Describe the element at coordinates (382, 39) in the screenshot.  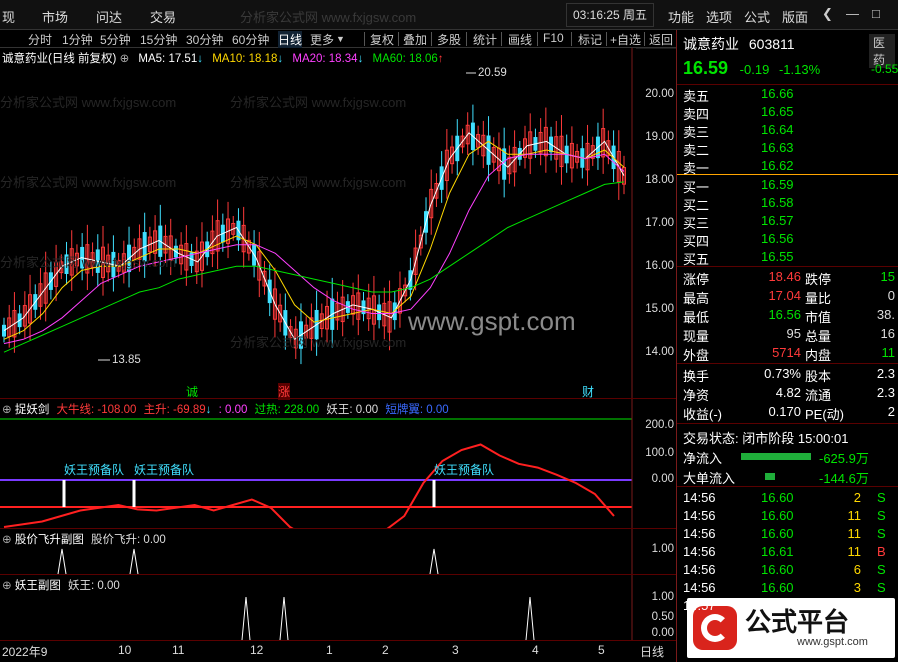
I see `tool-fq: 复权` at that location.